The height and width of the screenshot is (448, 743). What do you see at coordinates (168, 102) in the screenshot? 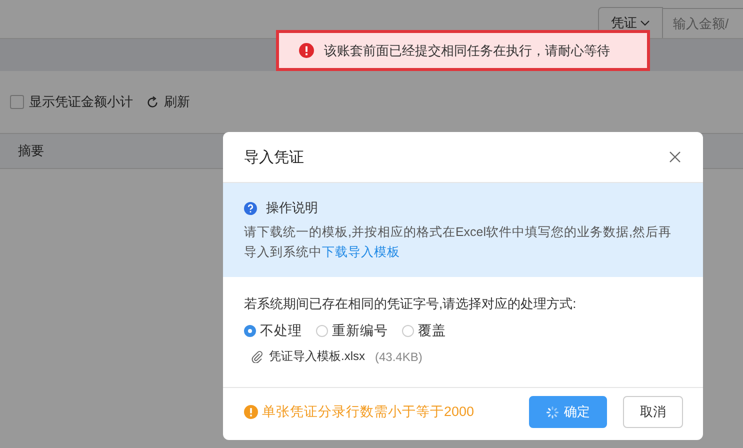
I see `refresh-button: 刷新` at bounding box center [168, 102].